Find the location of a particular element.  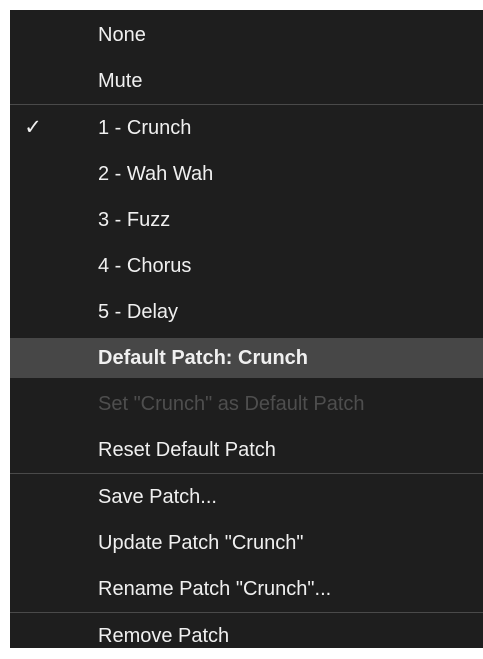

default-patch-header: Default Patch: Crunch is located at coordinates (246, 358).